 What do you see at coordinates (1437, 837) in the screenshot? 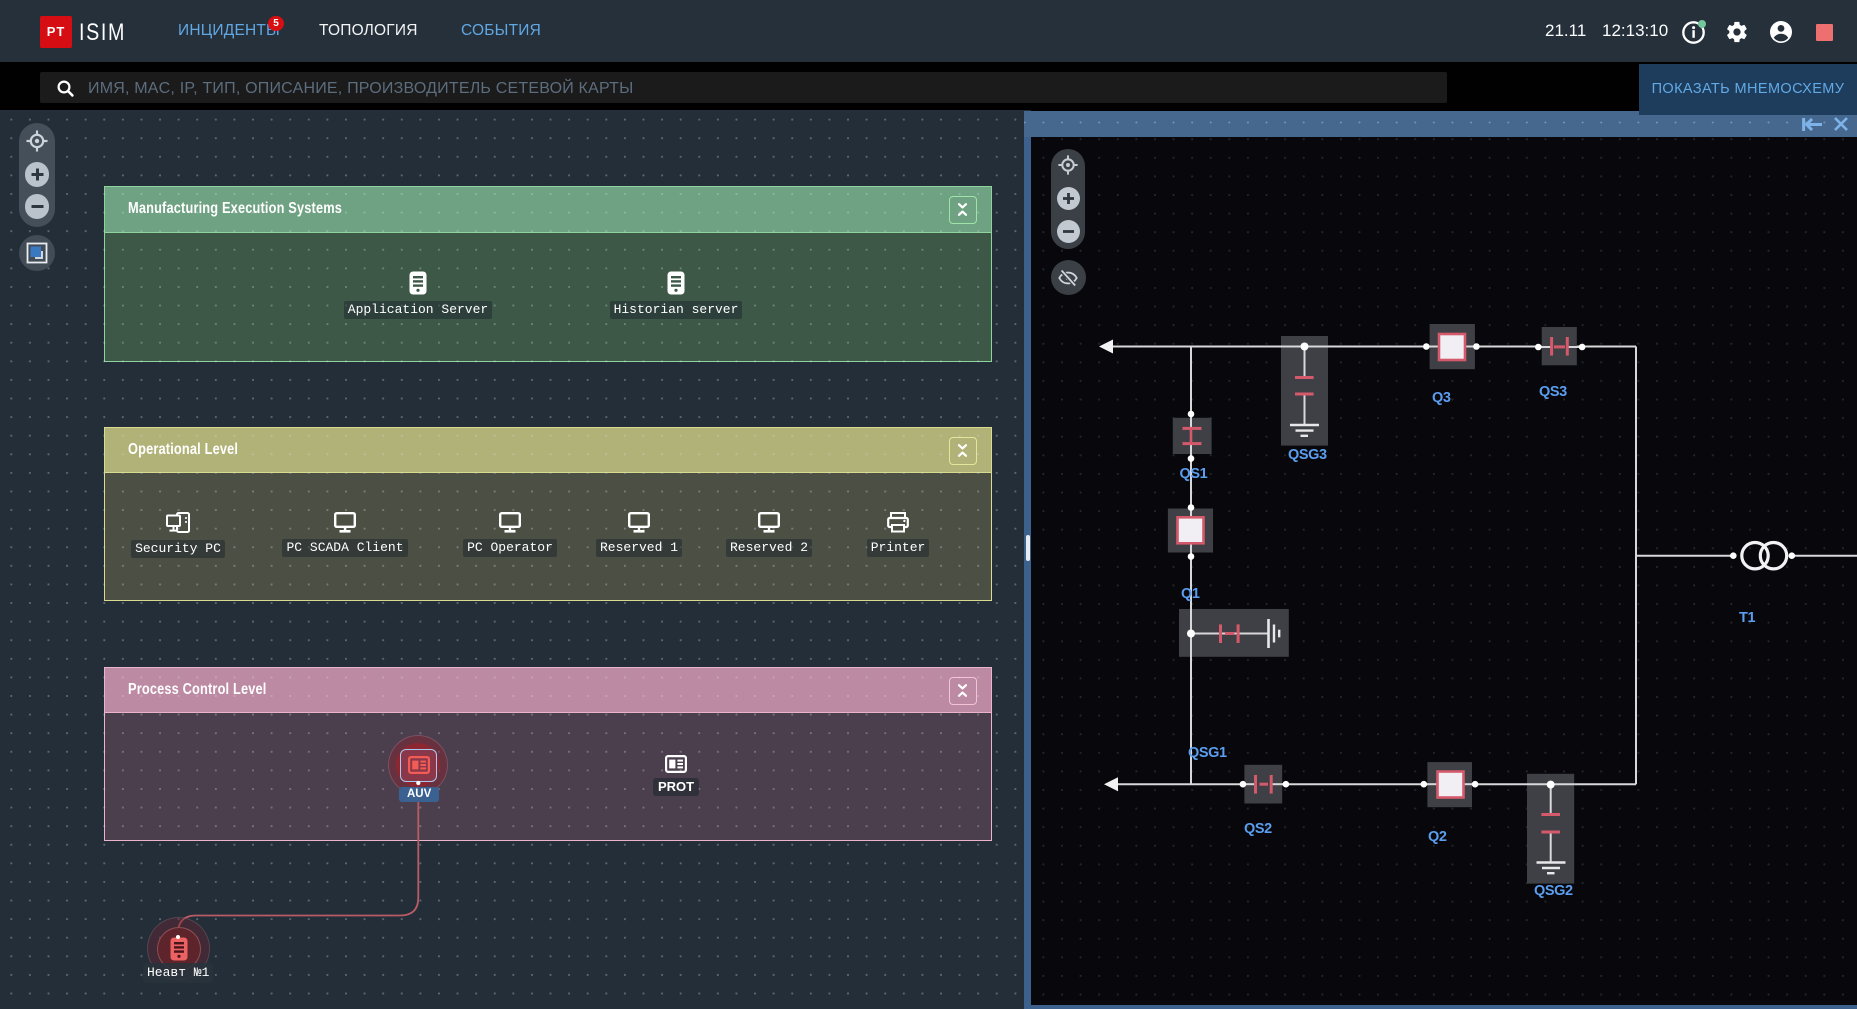
I see `svg-text: Q2` at bounding box center [1437, 837].